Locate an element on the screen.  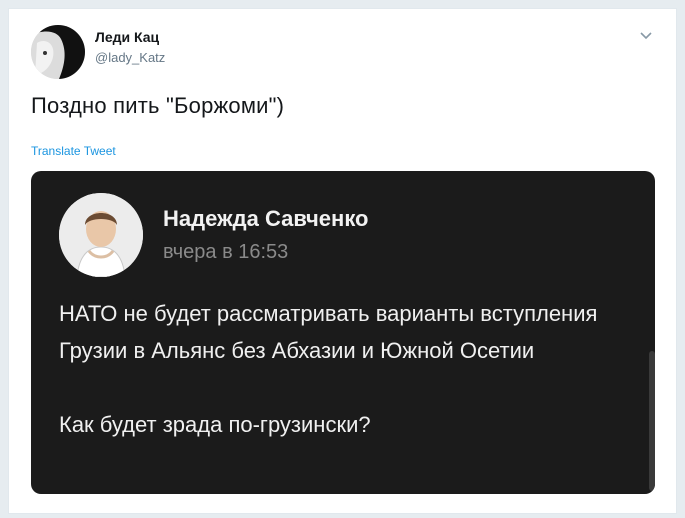
embedded-author-avatar is located at coordinates (101, 235).